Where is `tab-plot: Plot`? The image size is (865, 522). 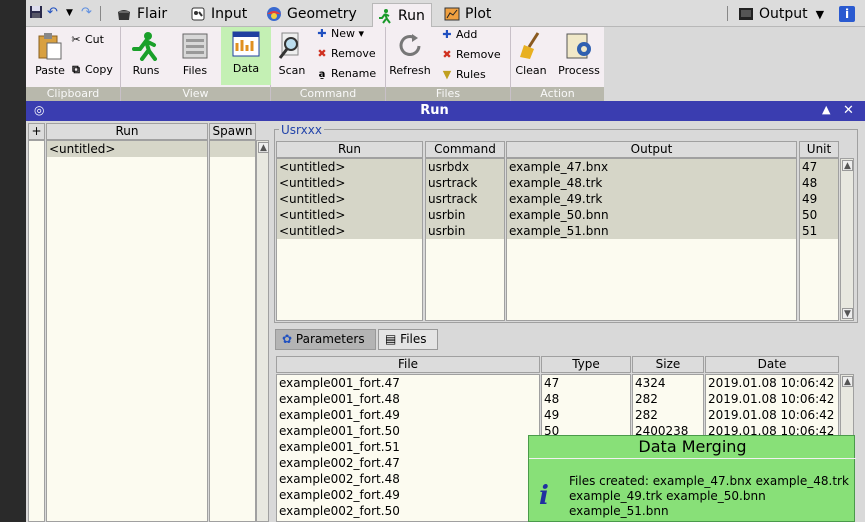 tab-plot: Plot is located at coordinates (467, 14).